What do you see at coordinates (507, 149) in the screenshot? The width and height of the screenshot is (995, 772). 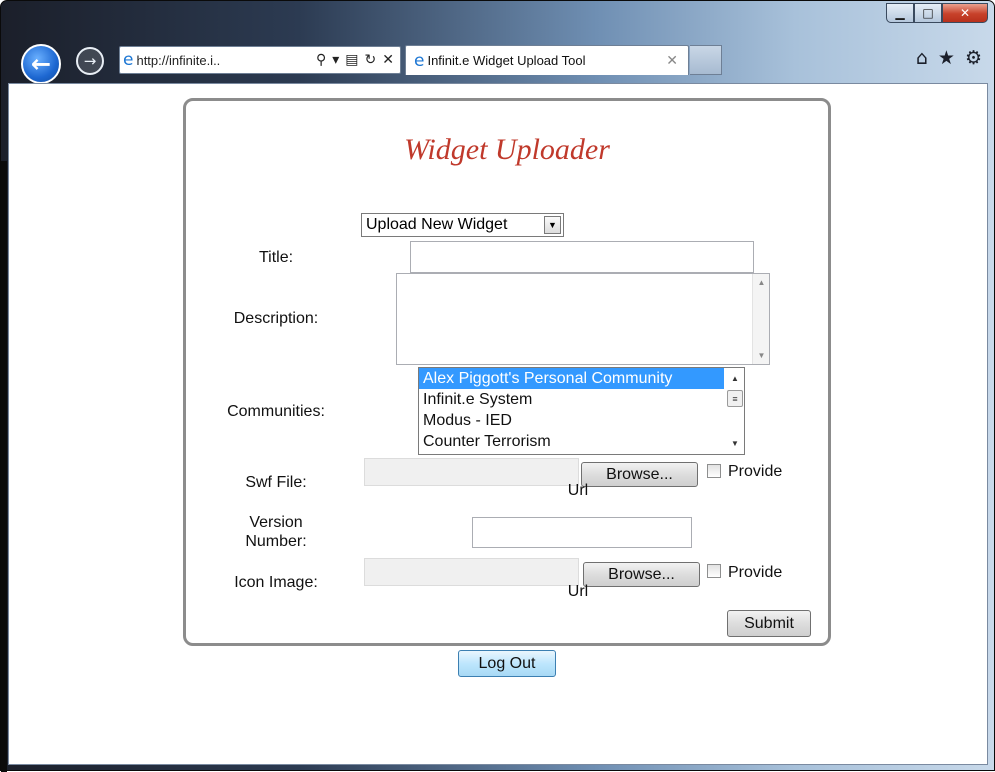 I see `page-title: Widget Uploader` at bounding box center [507, 149].